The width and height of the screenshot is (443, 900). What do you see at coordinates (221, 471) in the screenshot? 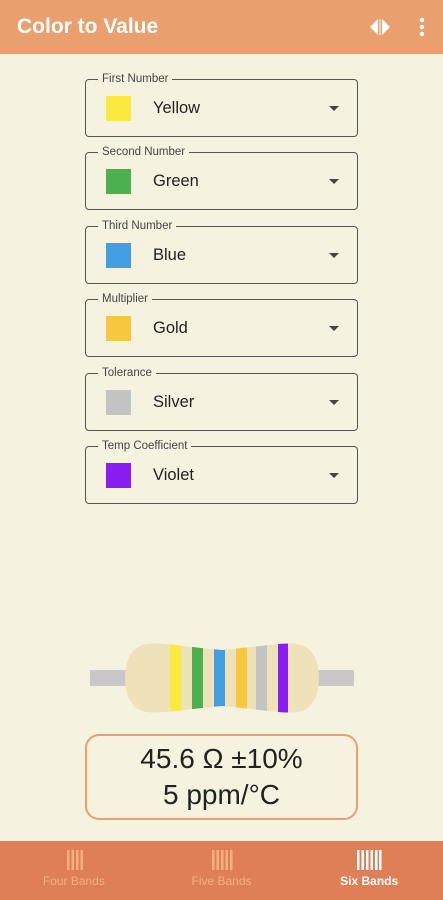
I see `temp-coefficient-dropdown: Temp Coefficient Violet` at bounding box center [221, 471].